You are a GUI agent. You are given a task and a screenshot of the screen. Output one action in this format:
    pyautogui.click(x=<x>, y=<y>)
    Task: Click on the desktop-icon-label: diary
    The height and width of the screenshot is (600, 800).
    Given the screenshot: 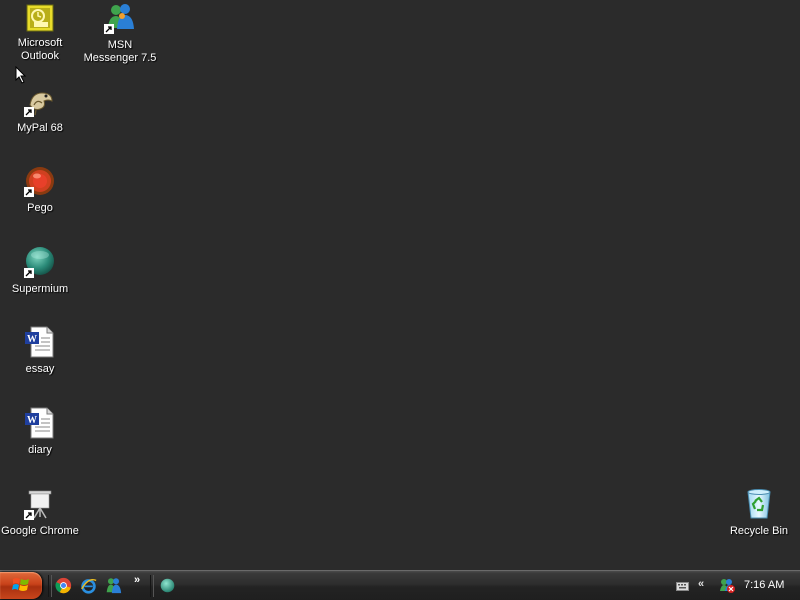 What is the action you would take?
    pyautogui.click(x=40, y=450)
    